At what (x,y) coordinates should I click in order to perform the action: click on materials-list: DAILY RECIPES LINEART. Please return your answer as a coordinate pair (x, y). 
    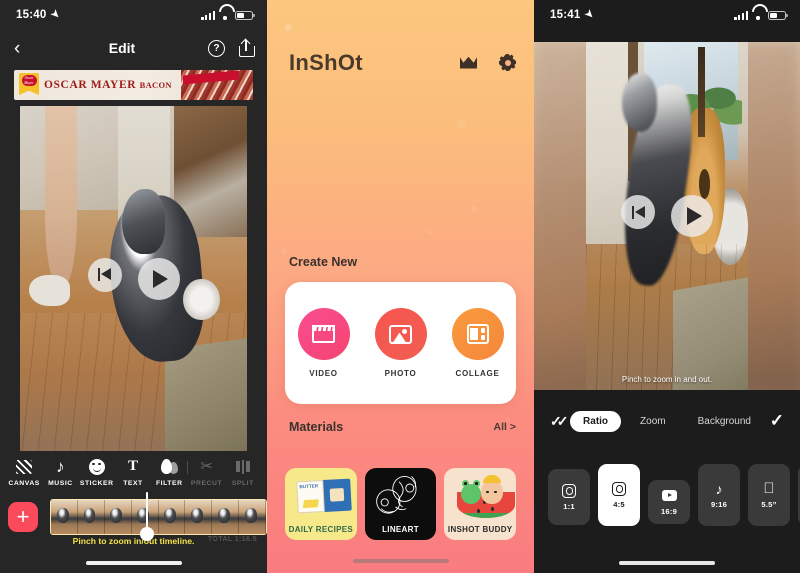
    Looking at the image, I should click on (401, 504).